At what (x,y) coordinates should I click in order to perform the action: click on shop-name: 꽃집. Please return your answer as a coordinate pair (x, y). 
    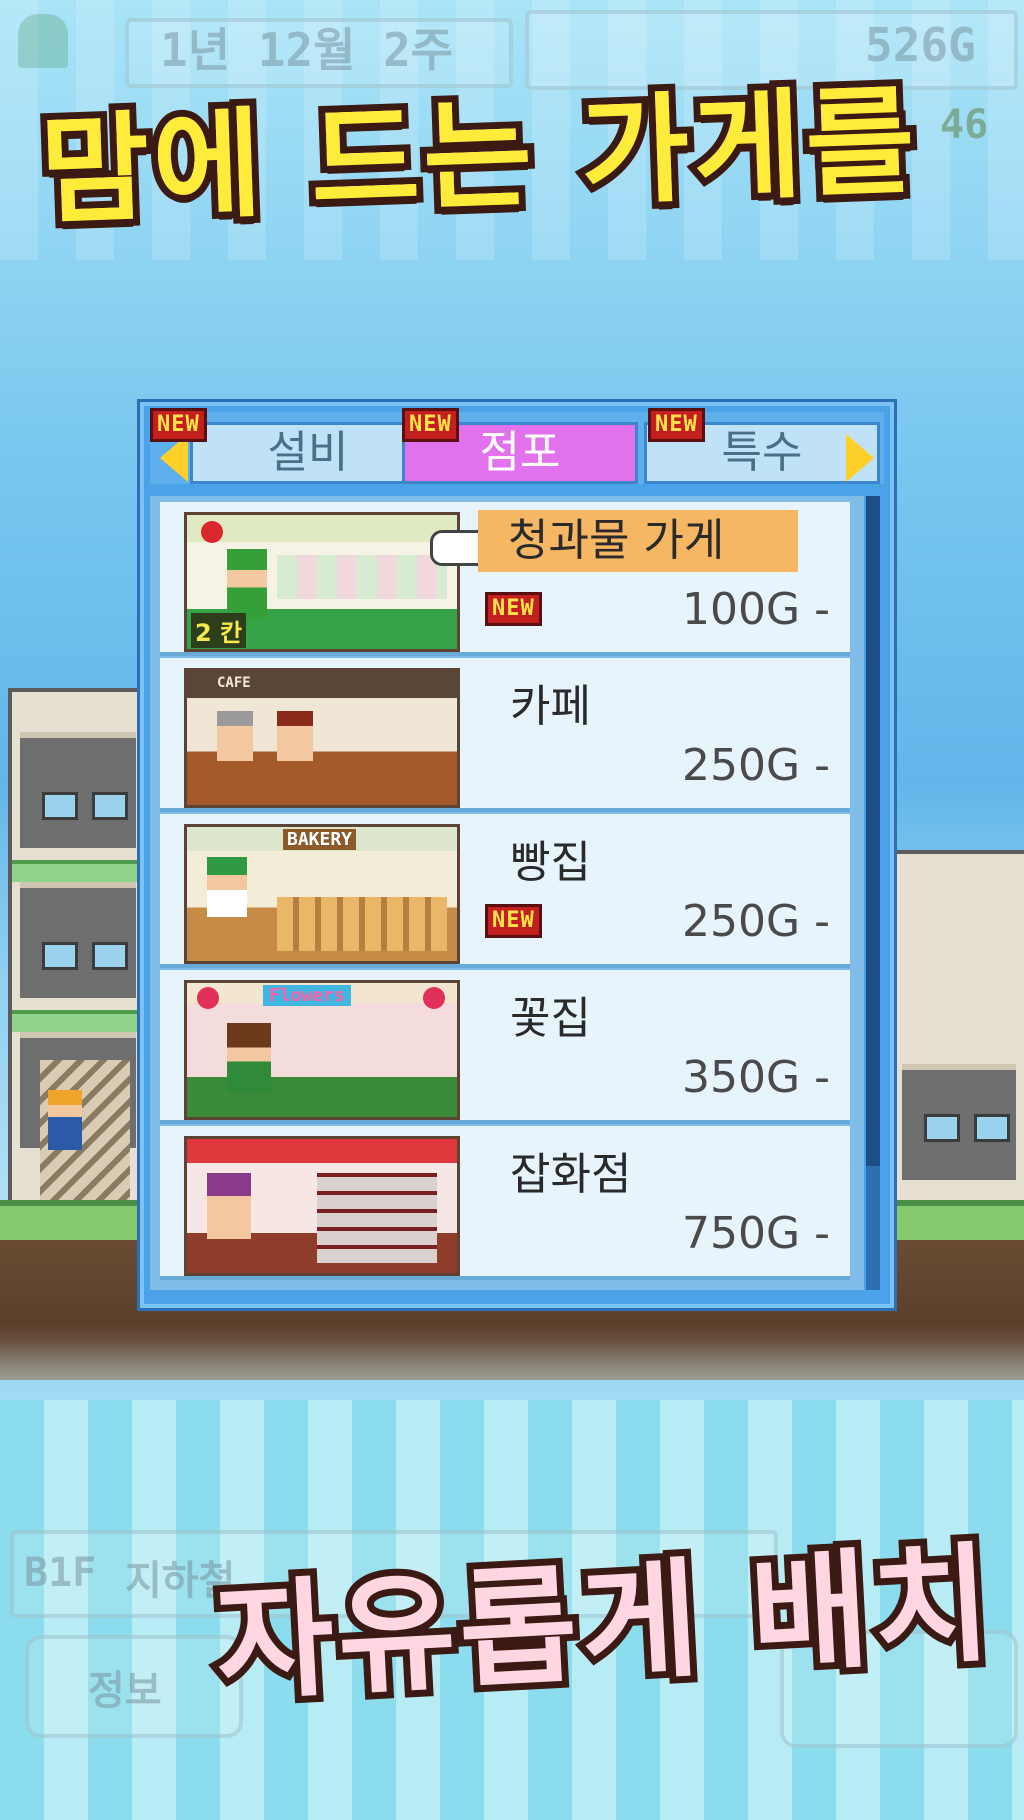
    Looking at the image, I should click on (550, 1018).